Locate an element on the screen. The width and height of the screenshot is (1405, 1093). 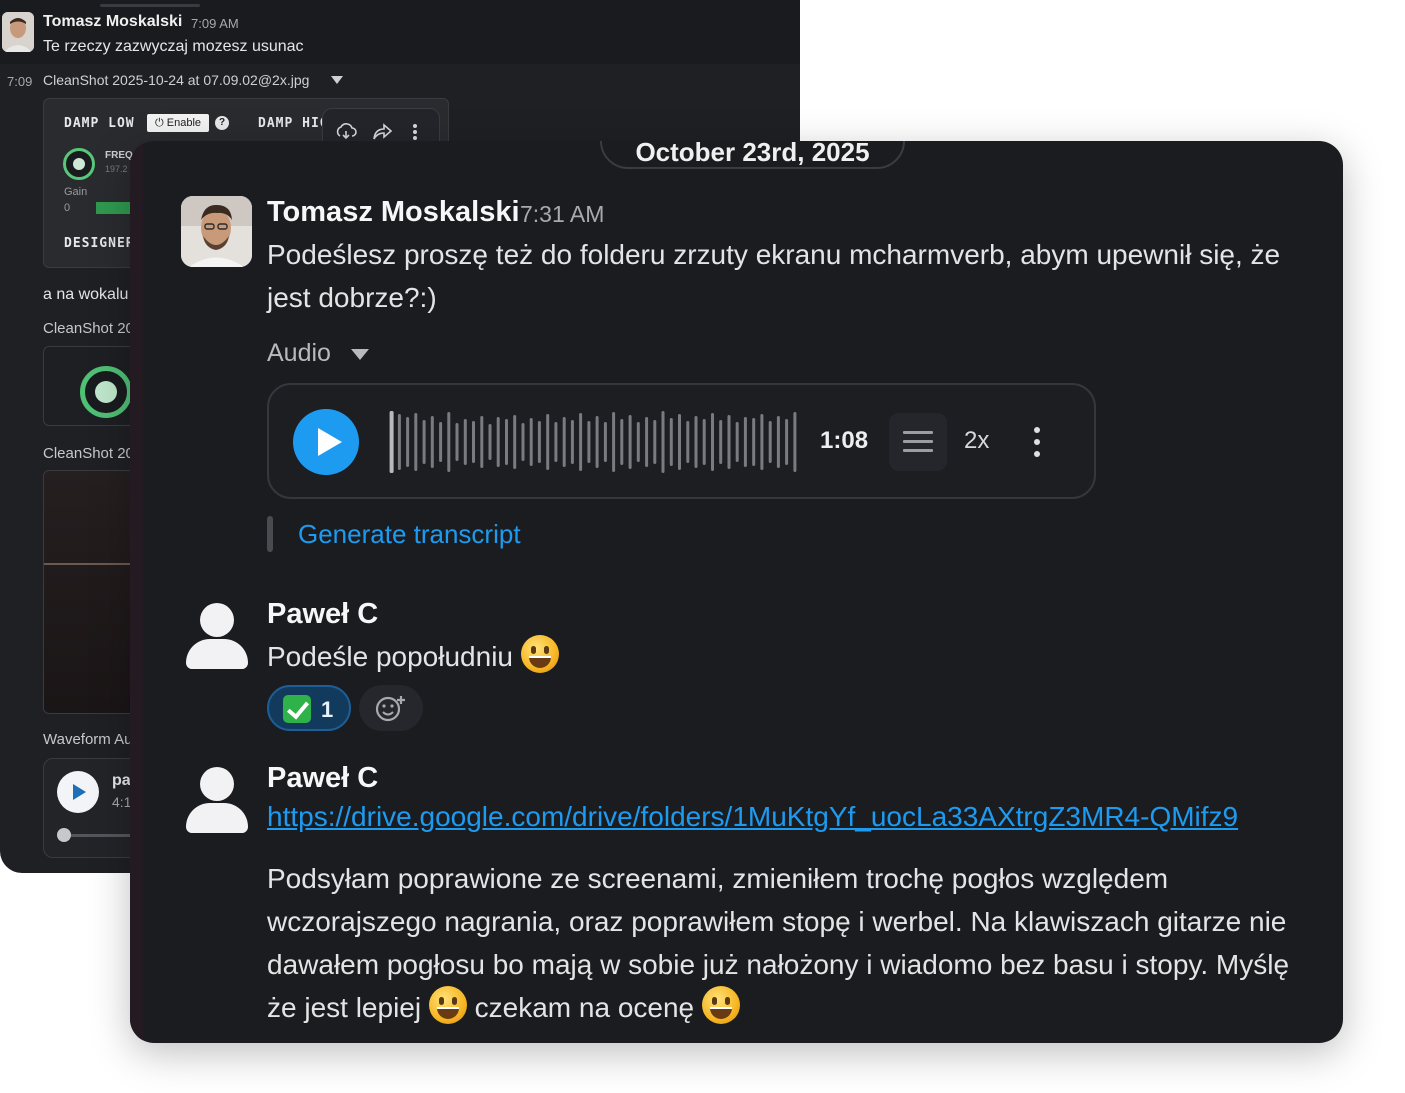
audio-section-toggle: Audio is located at coordinates (299, 353).